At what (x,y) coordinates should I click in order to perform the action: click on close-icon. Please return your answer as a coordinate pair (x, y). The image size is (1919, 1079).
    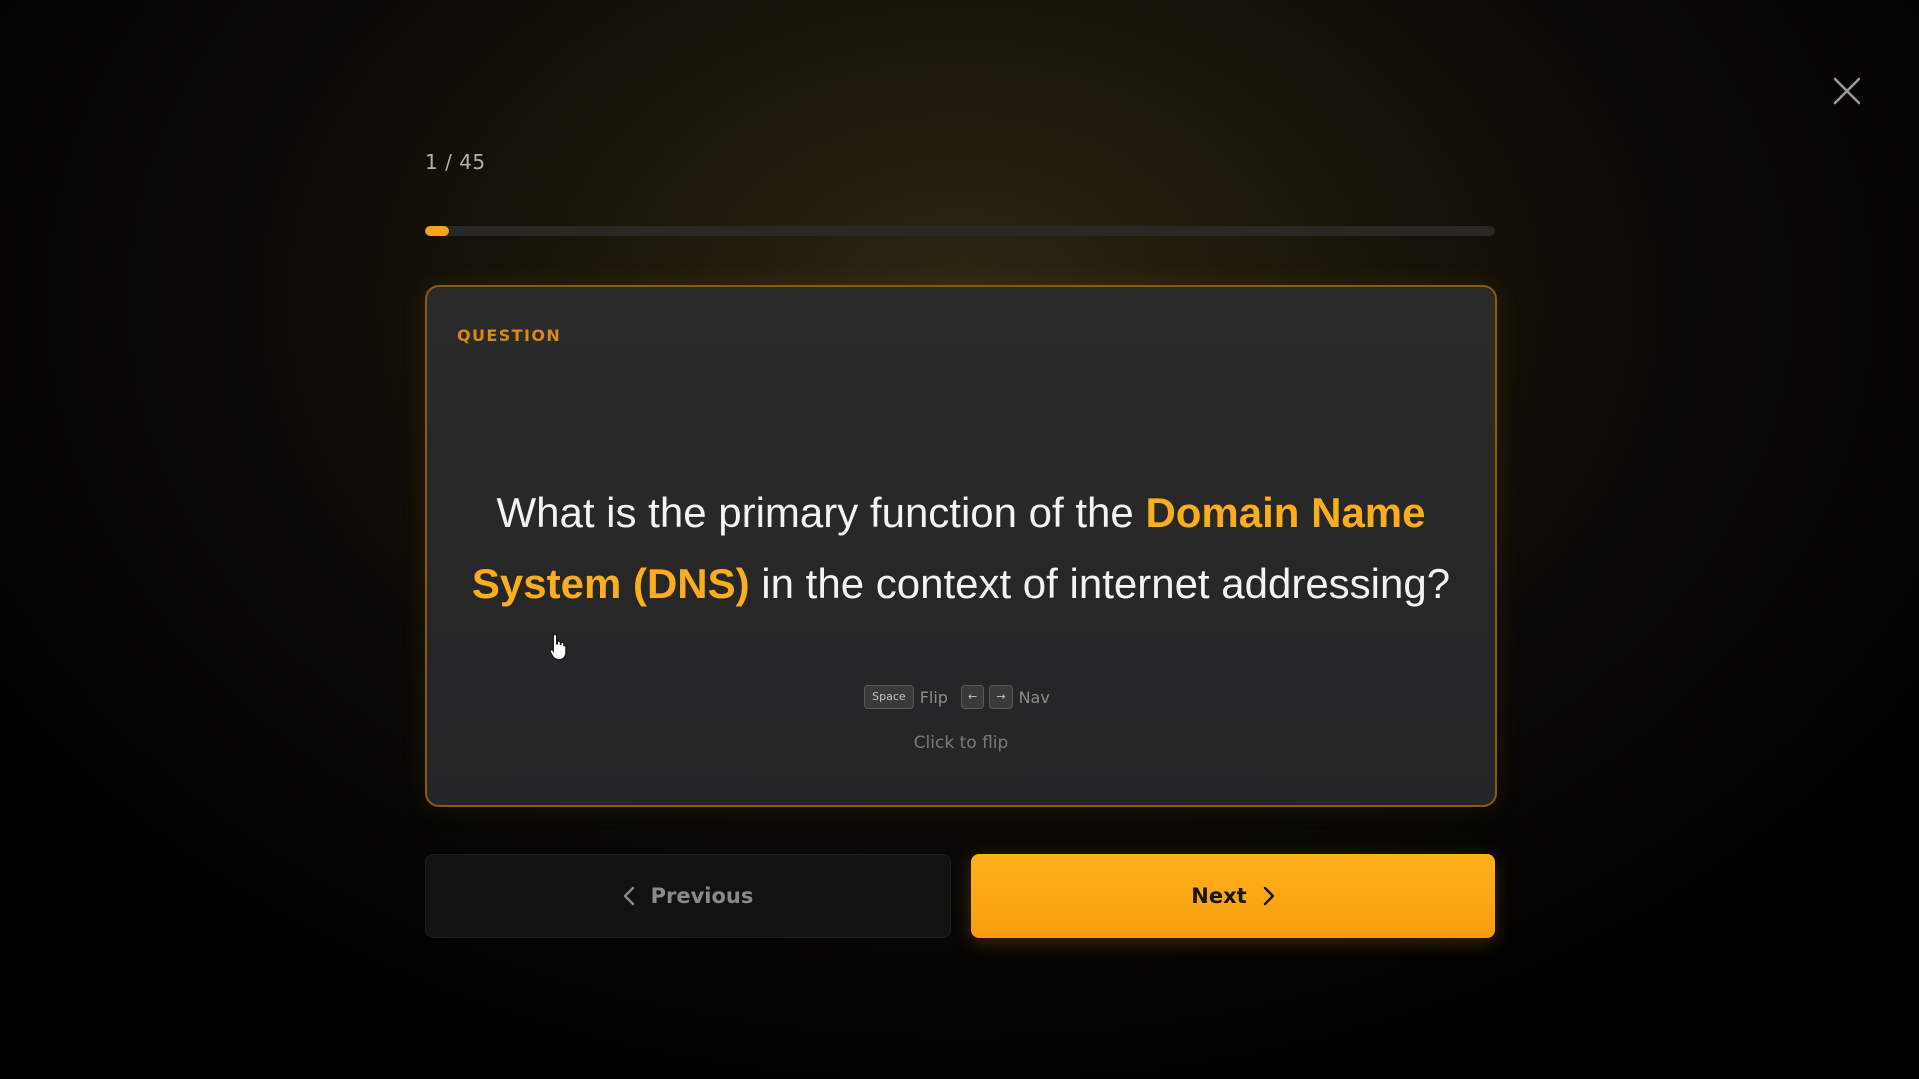
    Looking at the image, I should click on (1847, 91).